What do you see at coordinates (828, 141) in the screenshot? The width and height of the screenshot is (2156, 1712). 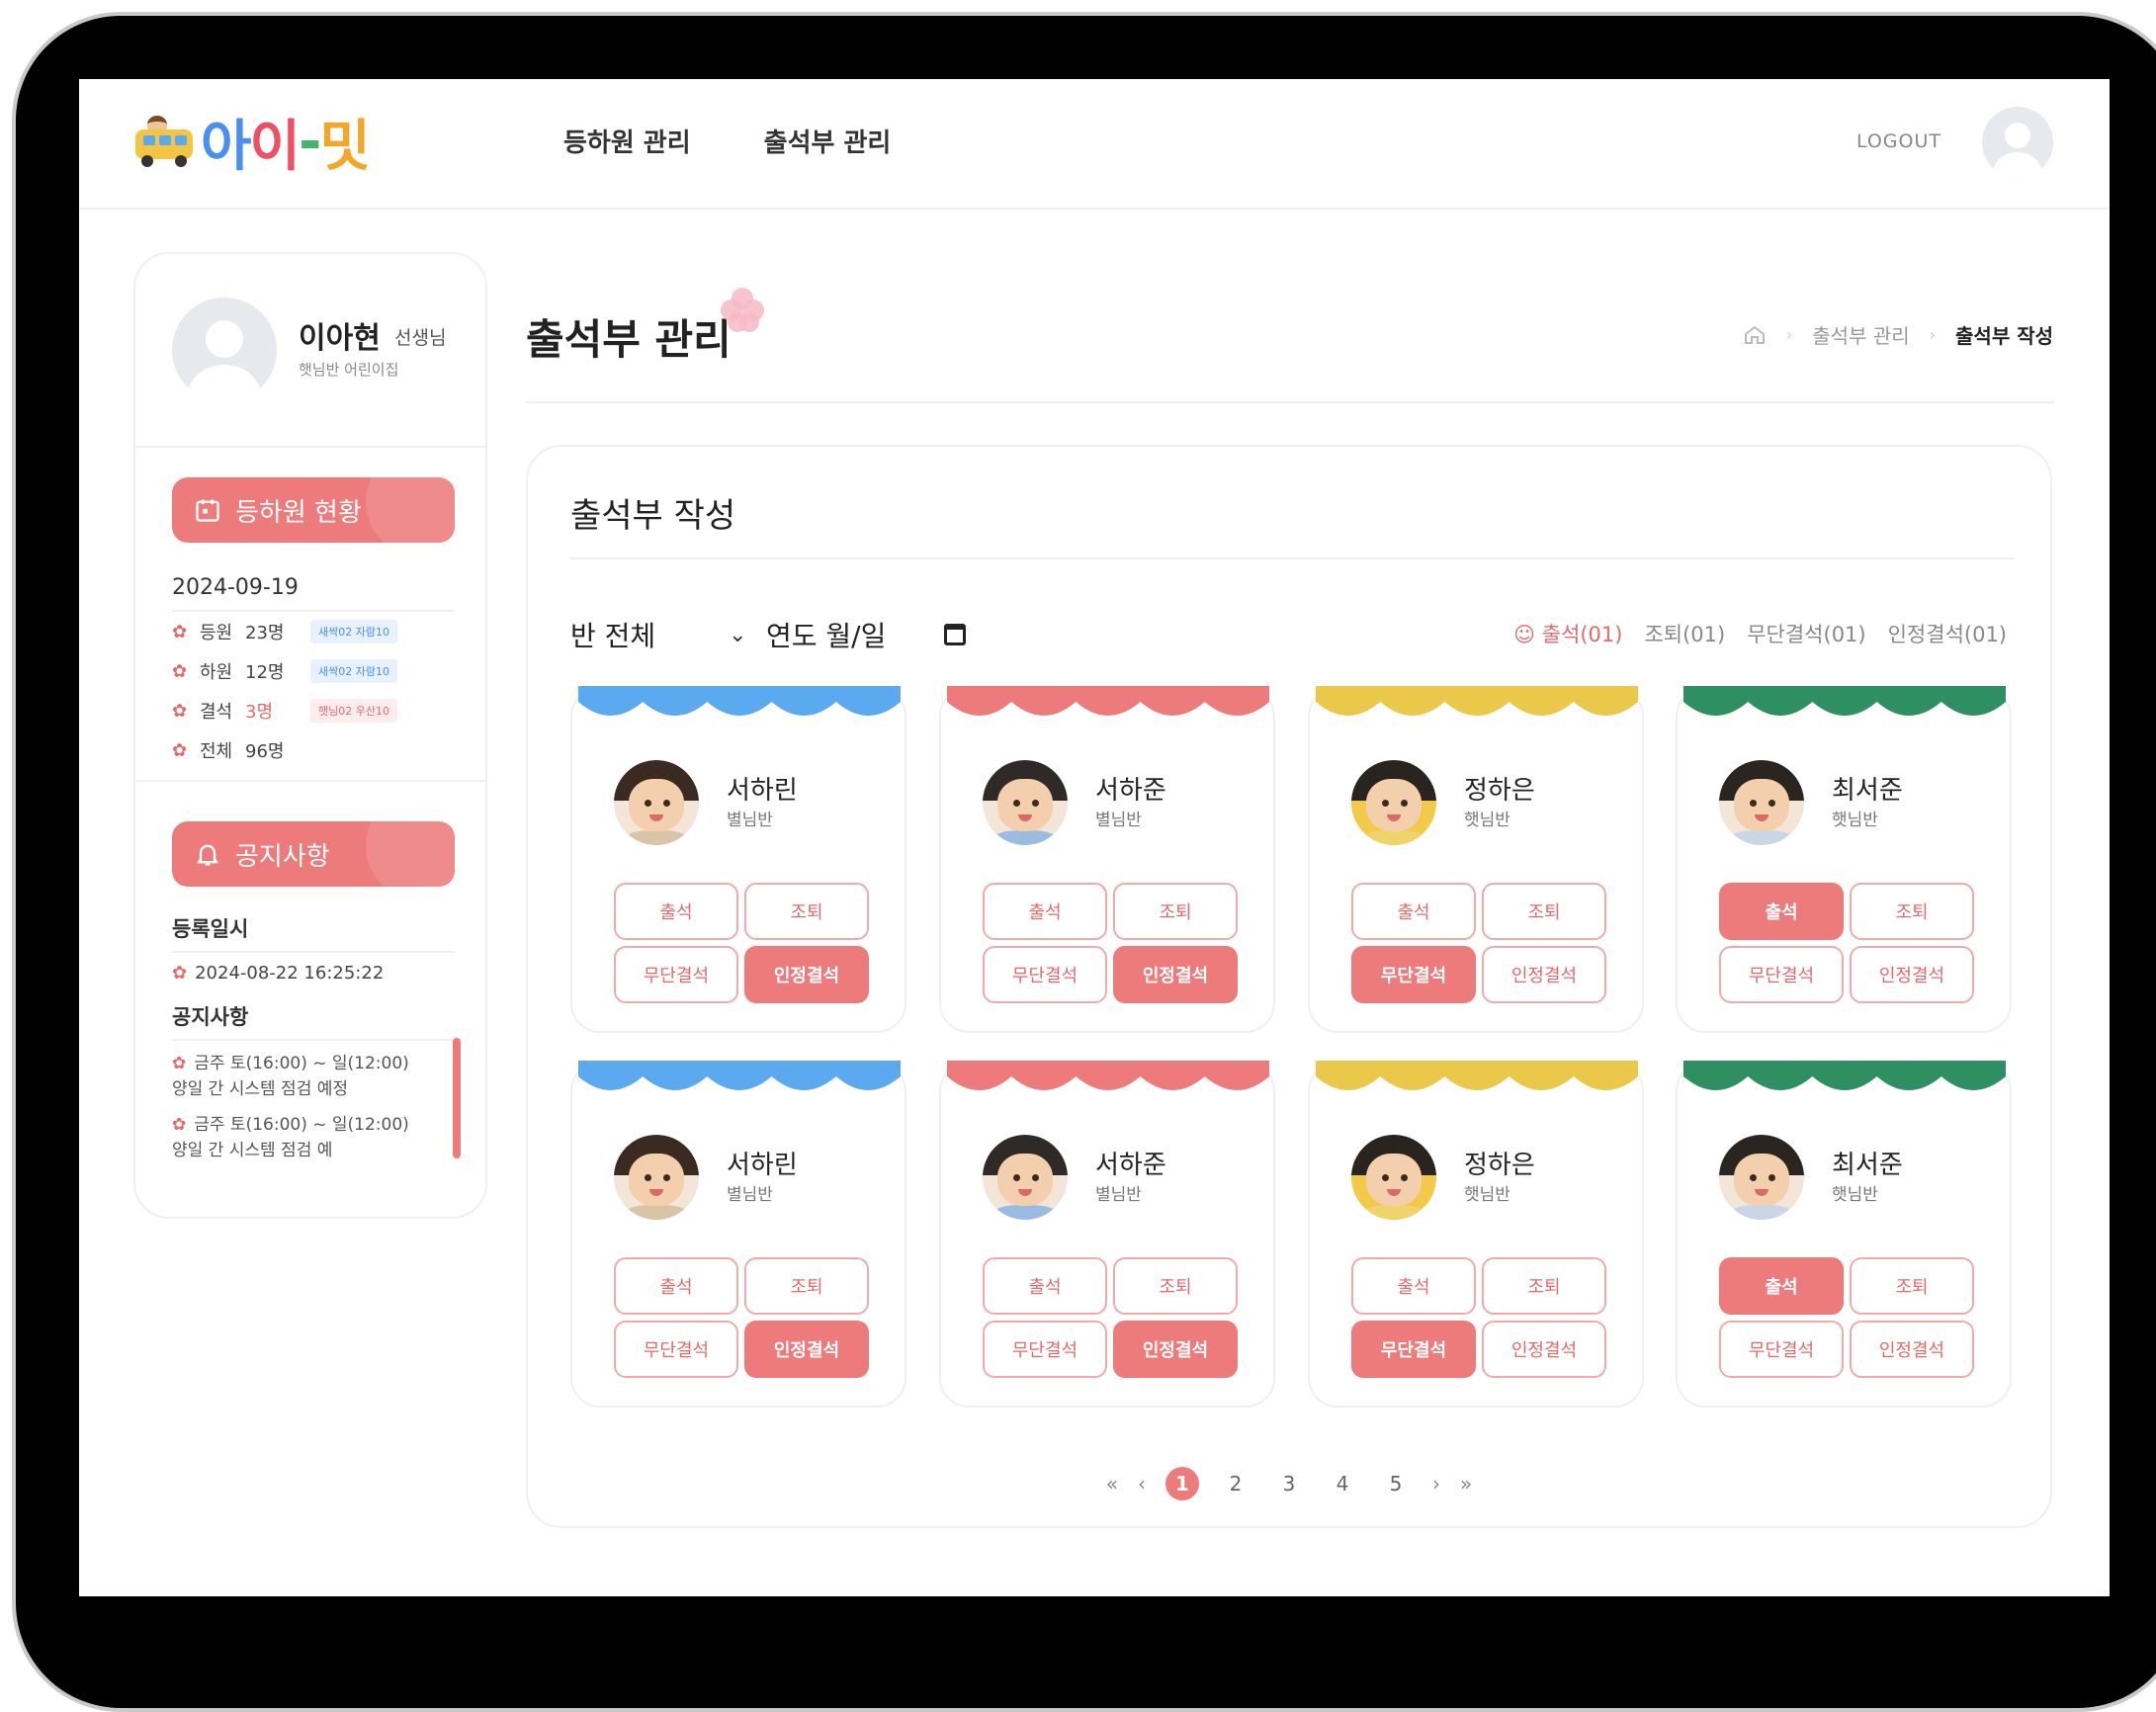 I see `nav-attendance-book: 출석부 관리` at bounding box center [828, 141].